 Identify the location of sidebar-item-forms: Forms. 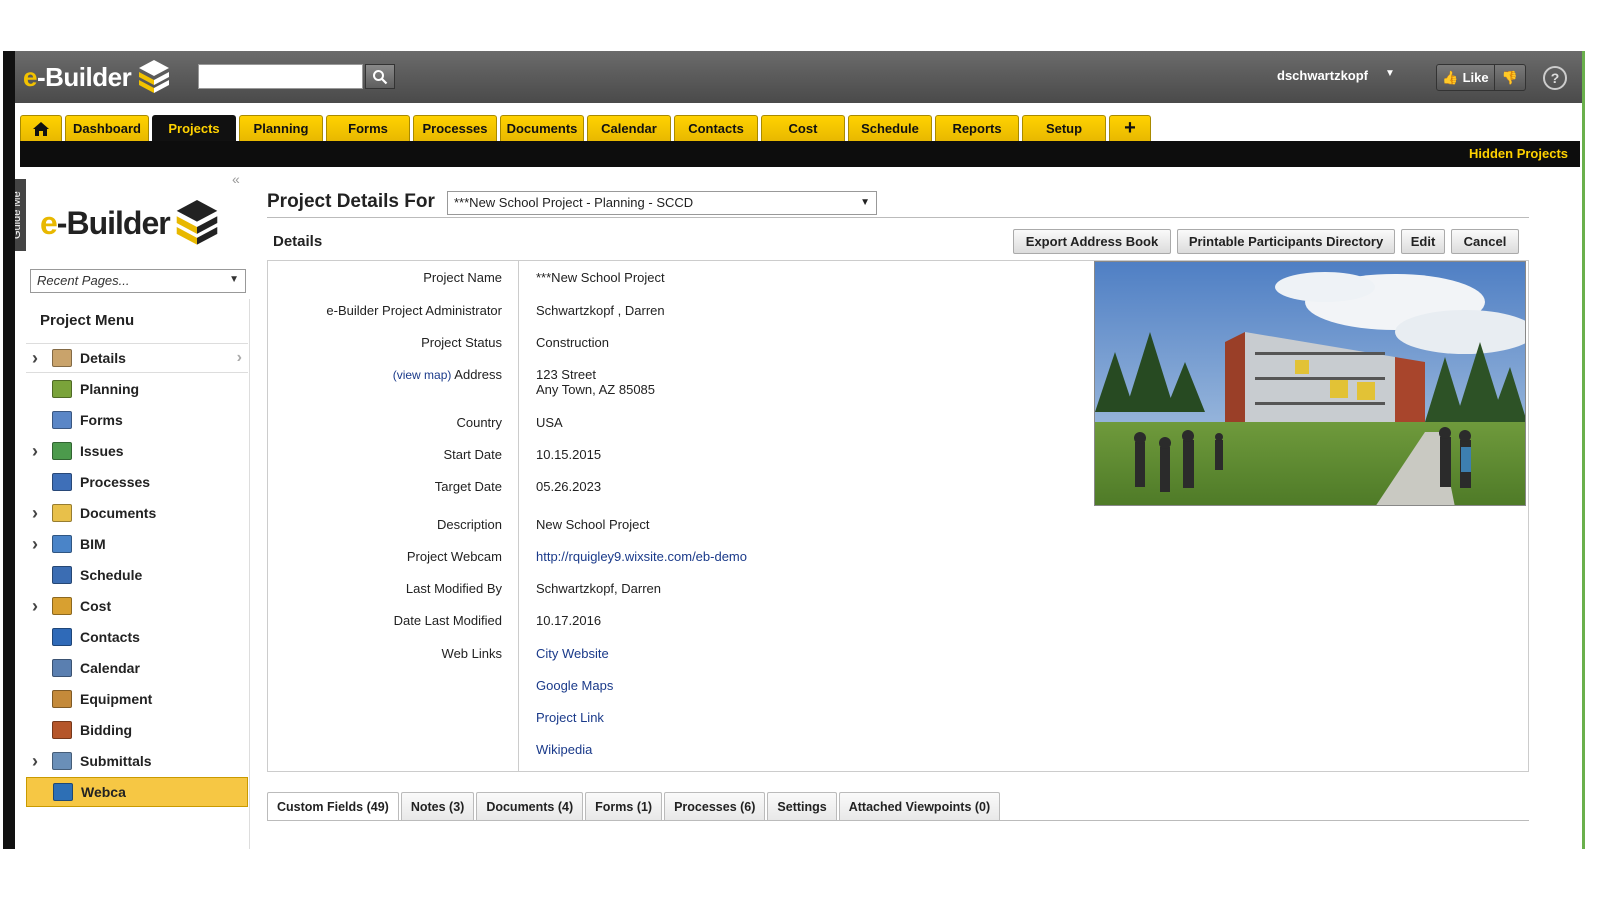
(137, 420).